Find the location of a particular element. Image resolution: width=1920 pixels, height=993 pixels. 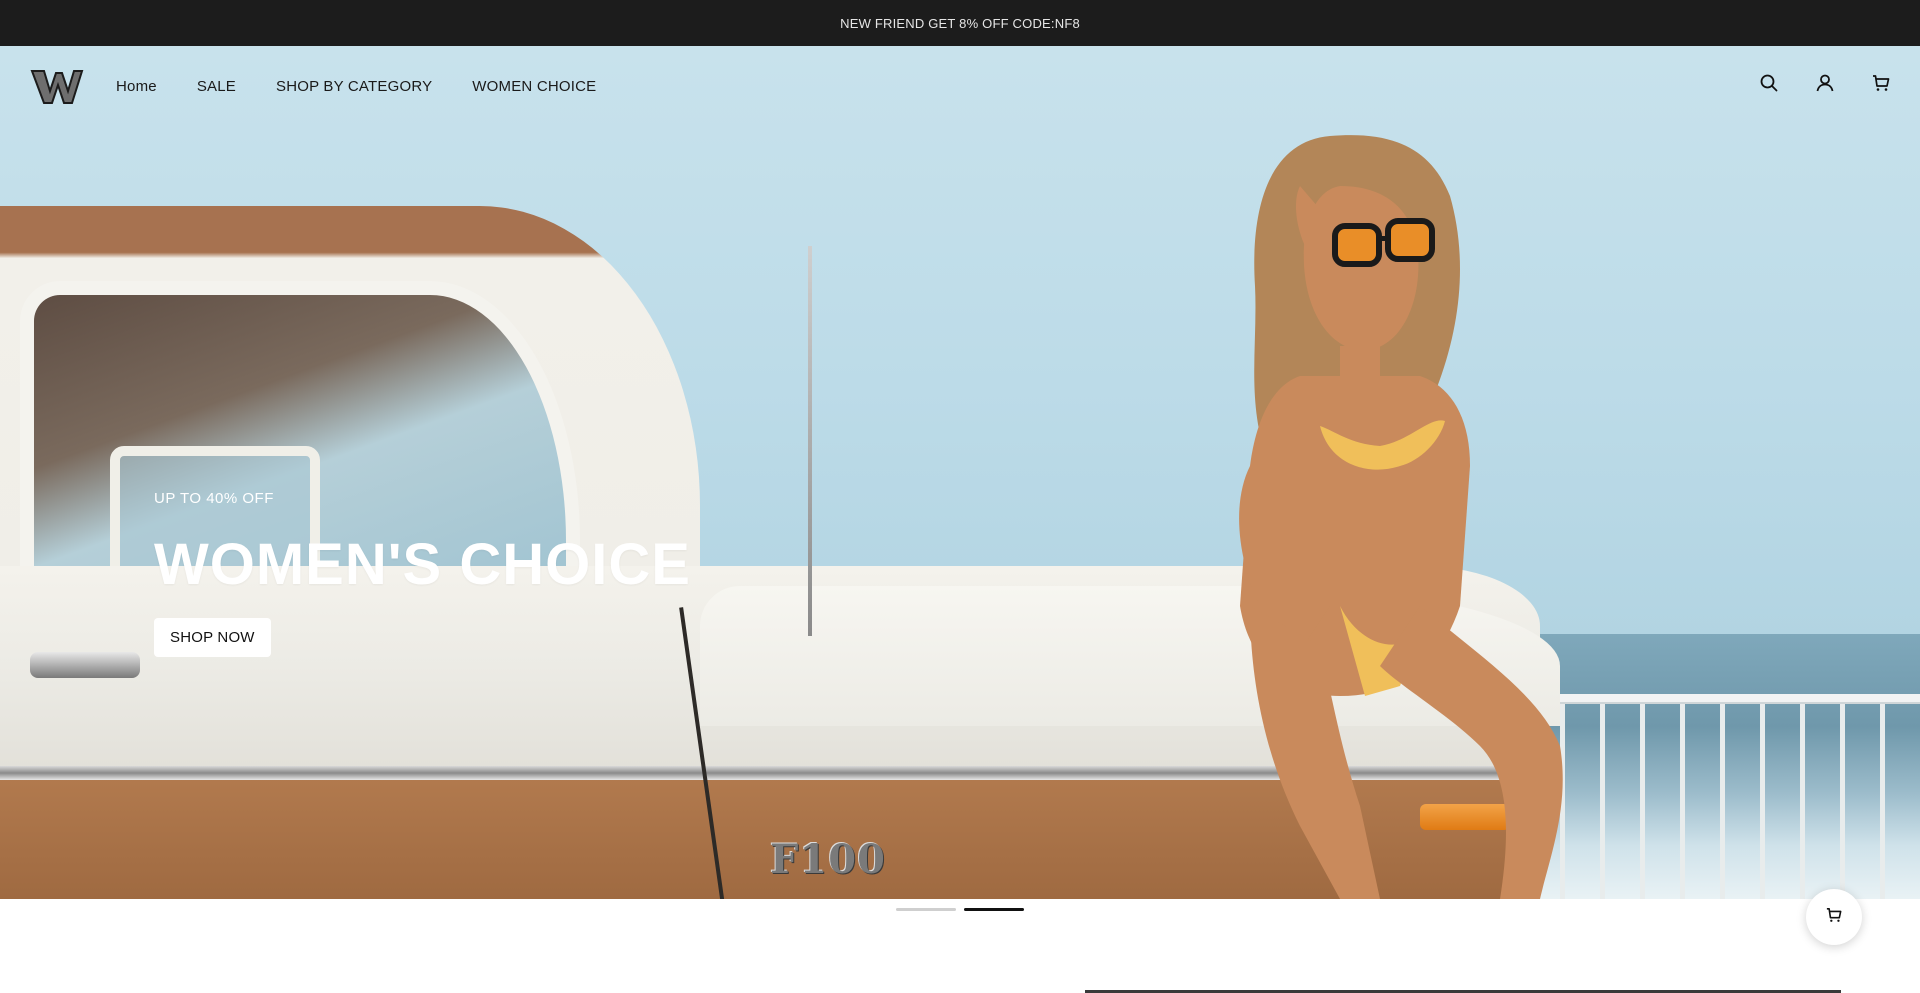

announcement-bar: NEW FRIEND GET 8% OFF CODE:NF8 is located at coordinates (960, 23).